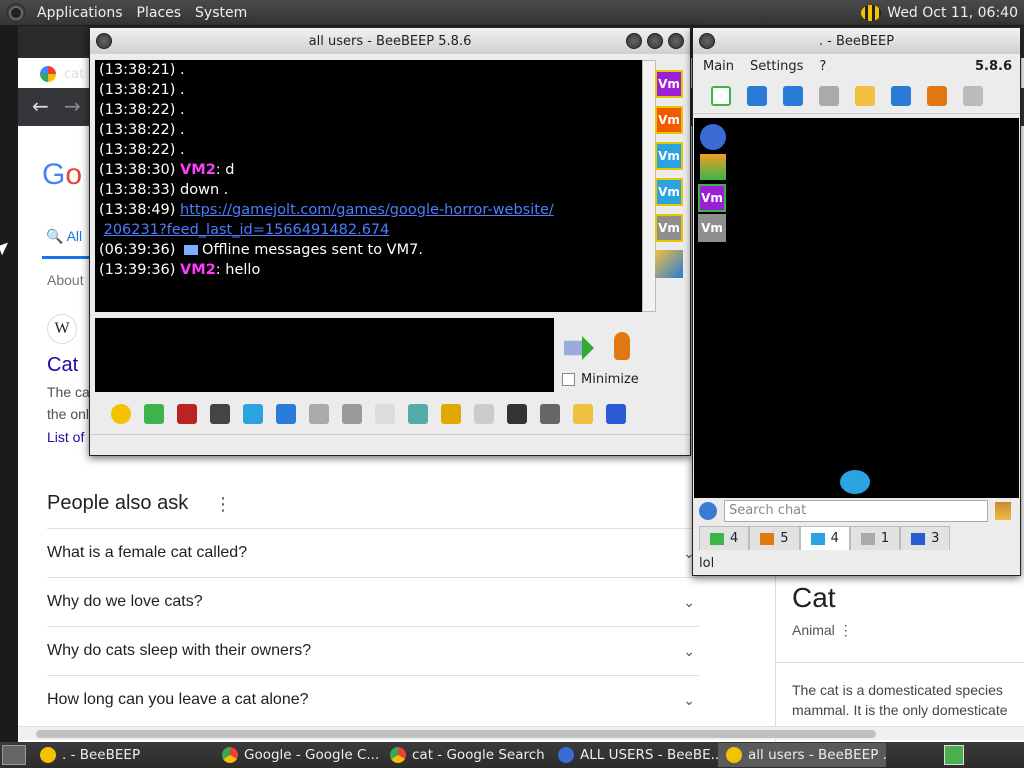 The width and height of the screenshot is (1024, 768). Describe the element at coordinates (373, 650) in the screenshot. I see `paa-question: Why do cats sleep with their owners? ⌄` at that location.